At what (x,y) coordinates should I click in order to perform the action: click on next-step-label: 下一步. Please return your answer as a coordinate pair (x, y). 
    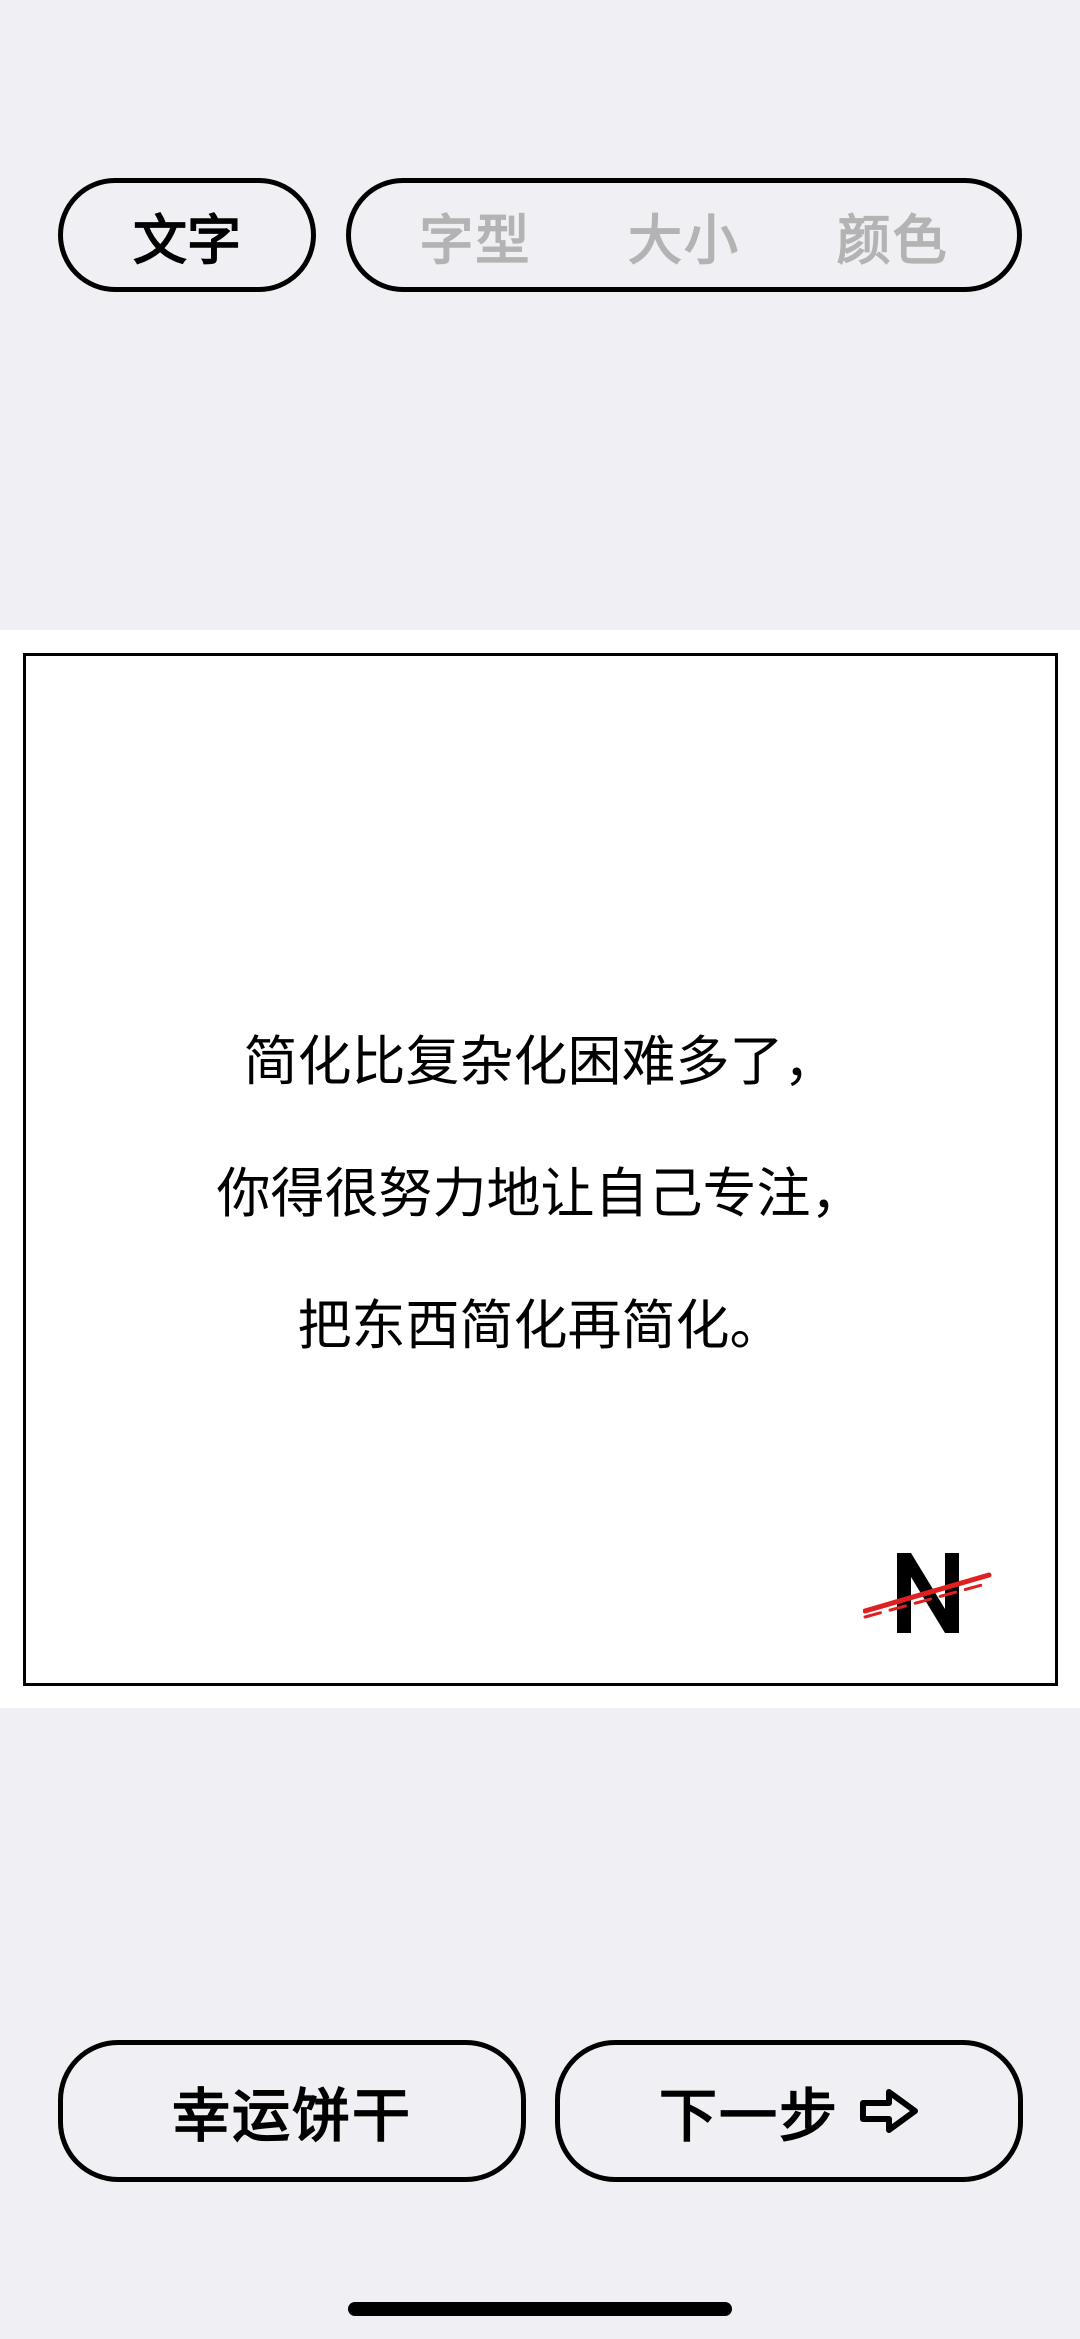
    Looking at the image, I should click on (748, 2116).